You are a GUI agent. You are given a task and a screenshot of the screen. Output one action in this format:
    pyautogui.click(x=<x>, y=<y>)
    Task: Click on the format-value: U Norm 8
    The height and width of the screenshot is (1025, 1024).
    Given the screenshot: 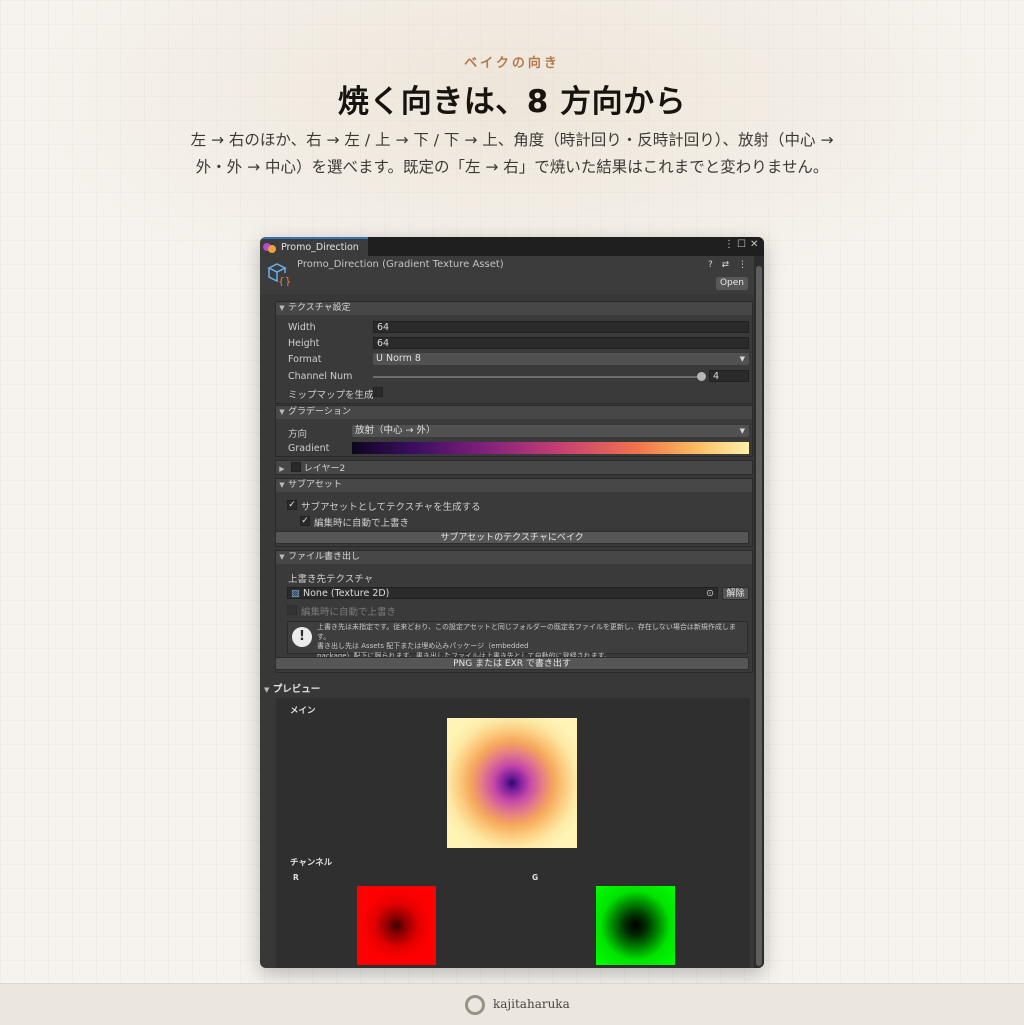 What is the action you would take?
    pyautogui.click(x=398, y=358)
    